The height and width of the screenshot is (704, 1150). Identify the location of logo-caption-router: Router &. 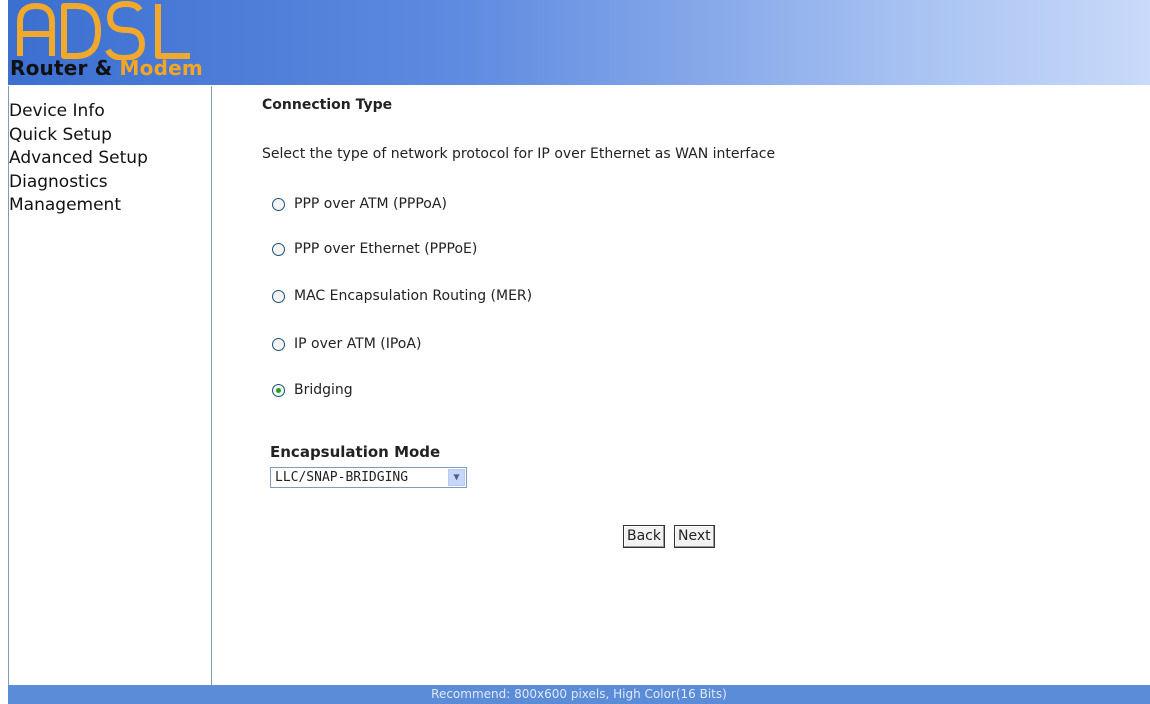
(65, 68).